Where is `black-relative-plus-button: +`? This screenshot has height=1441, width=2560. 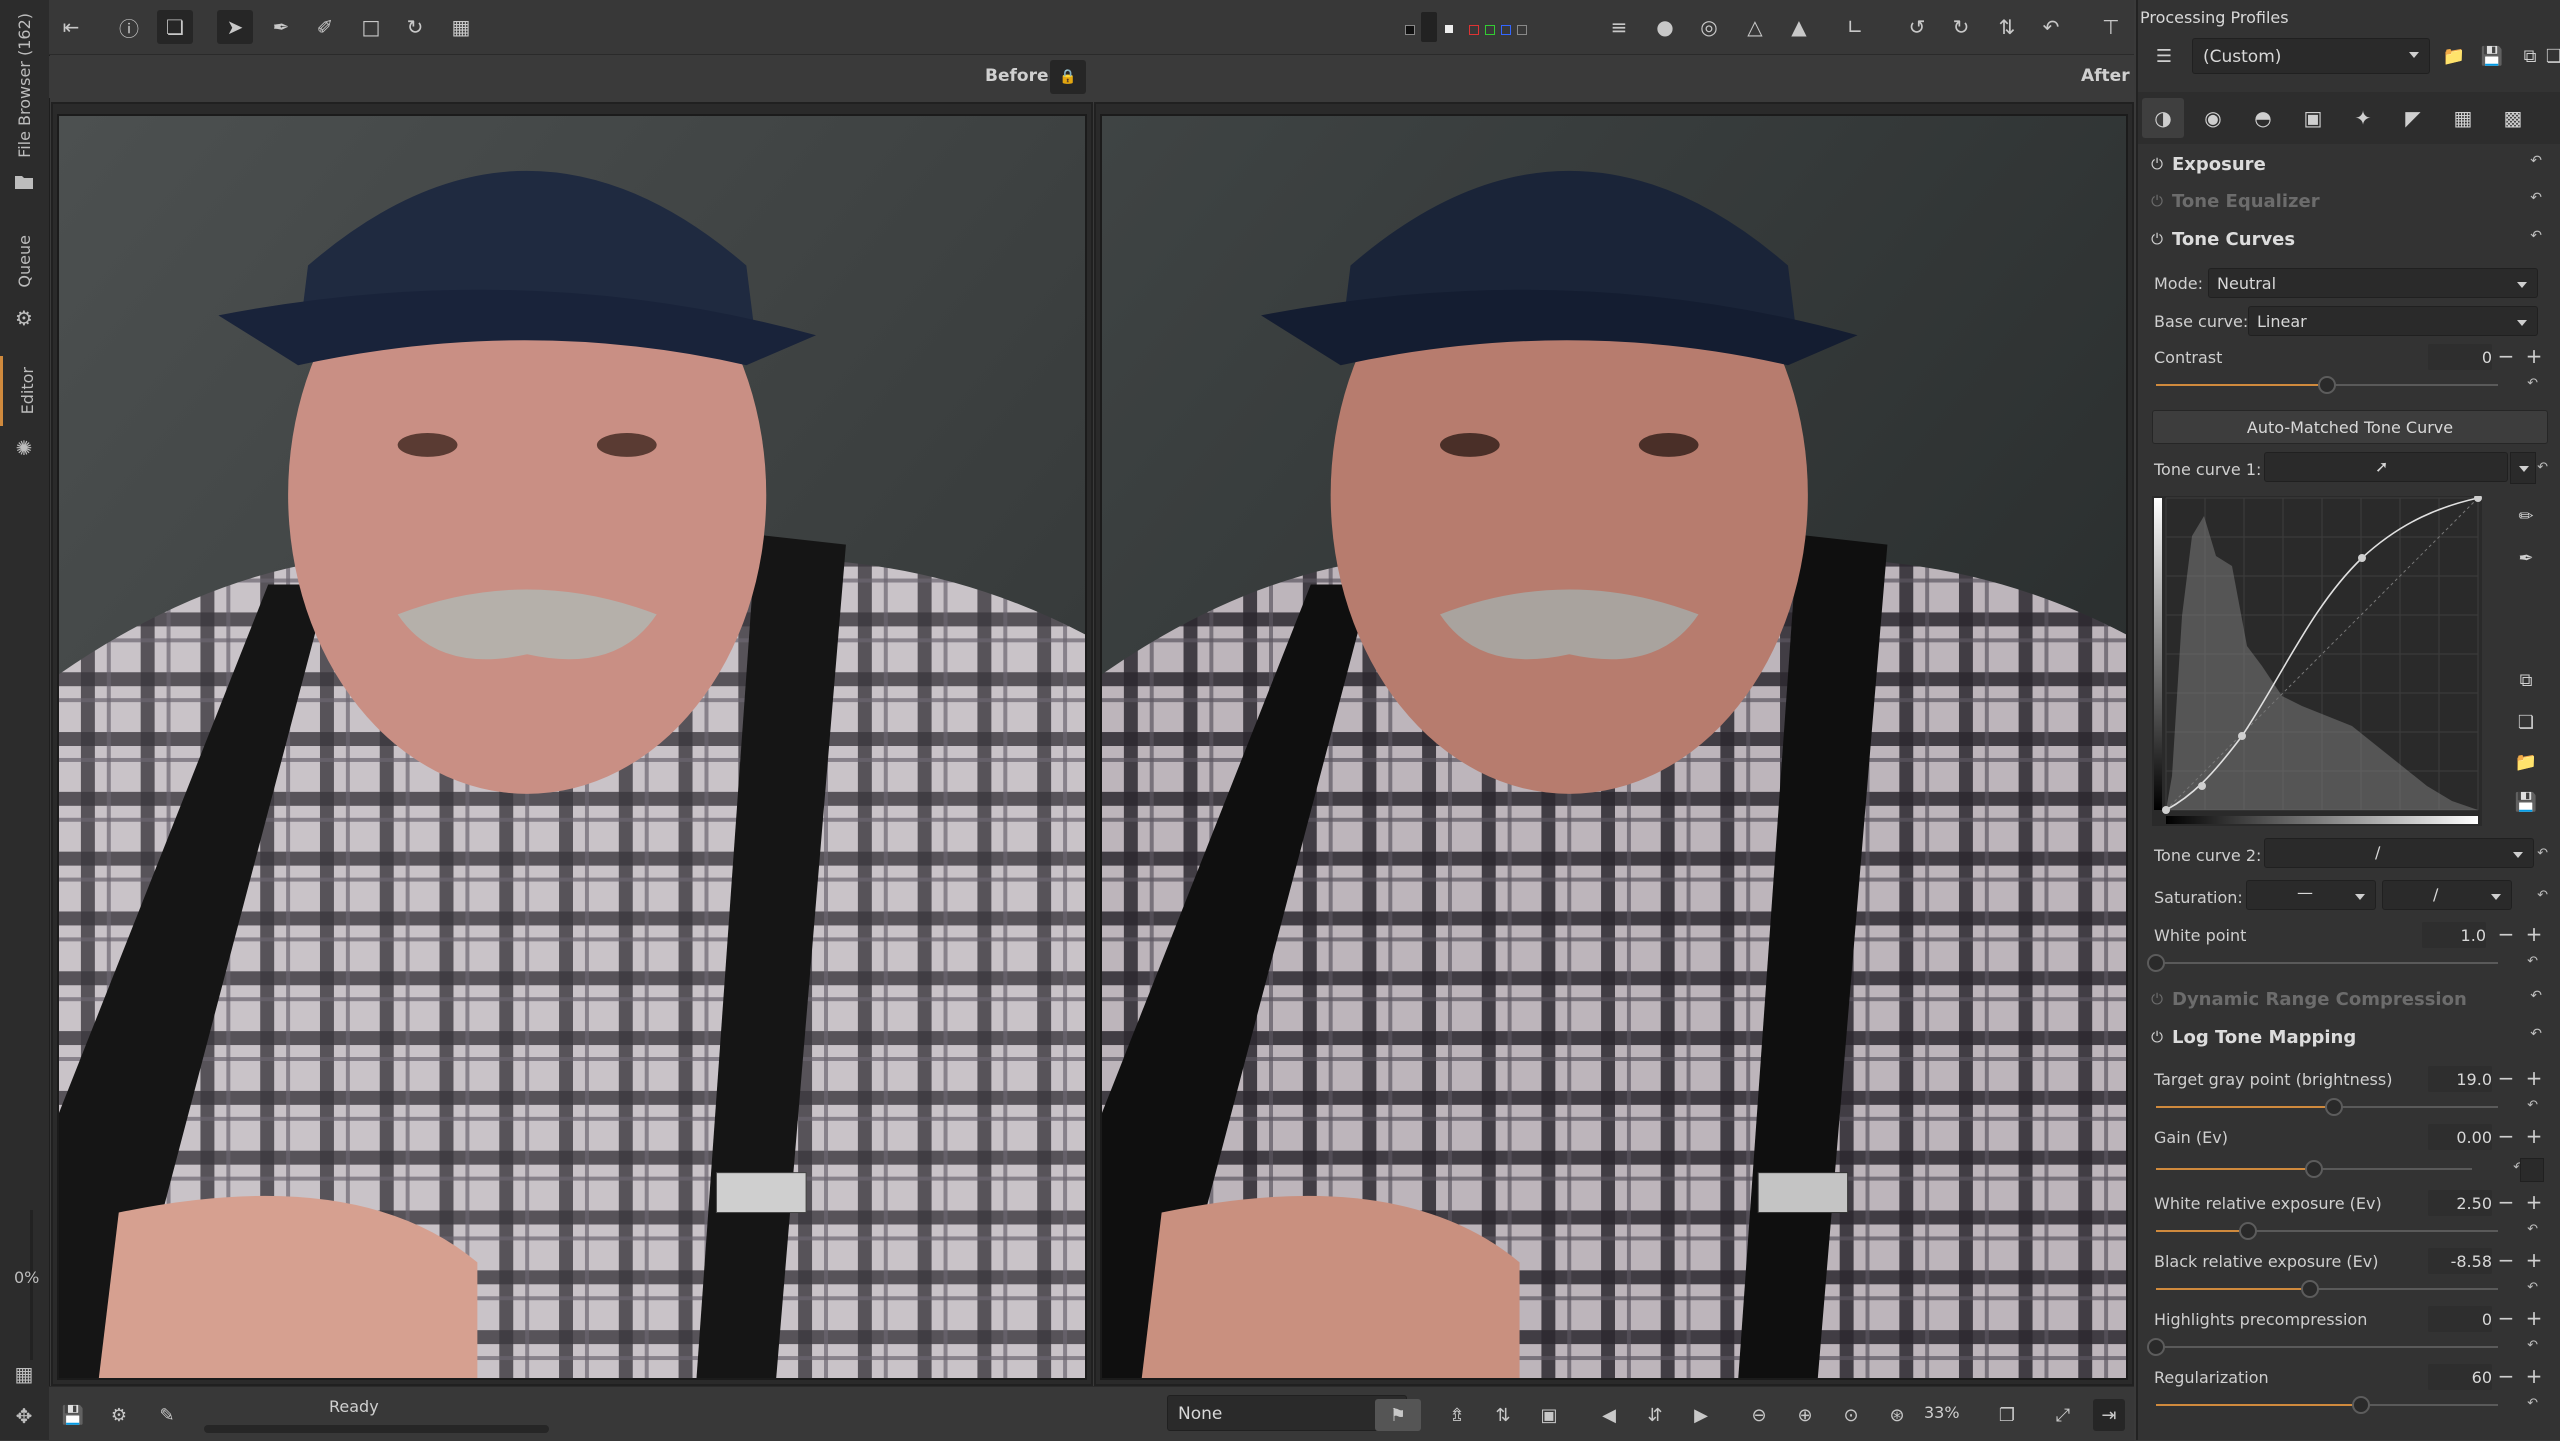
black-relative-plus-button: + is located at coordinates (2534, 1260).